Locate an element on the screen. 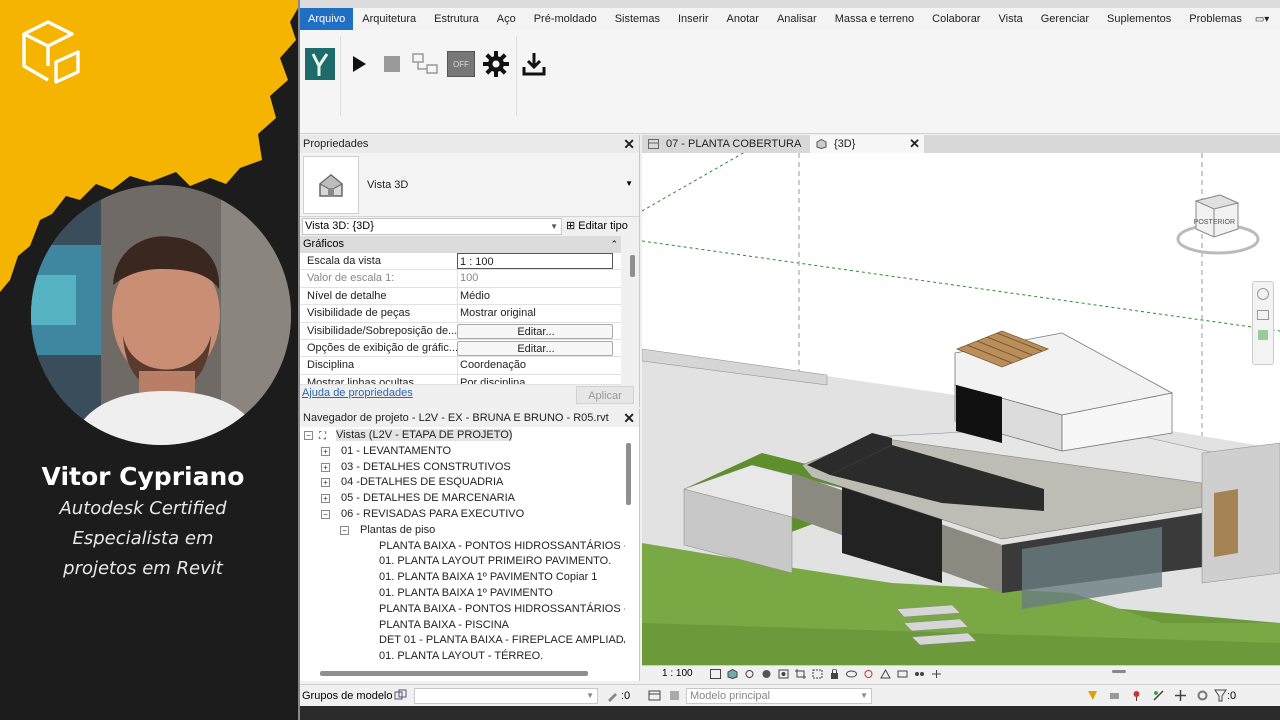 This screenshot has height=720, width=1280. model-groups-icon is located at coordinates (400, 695).